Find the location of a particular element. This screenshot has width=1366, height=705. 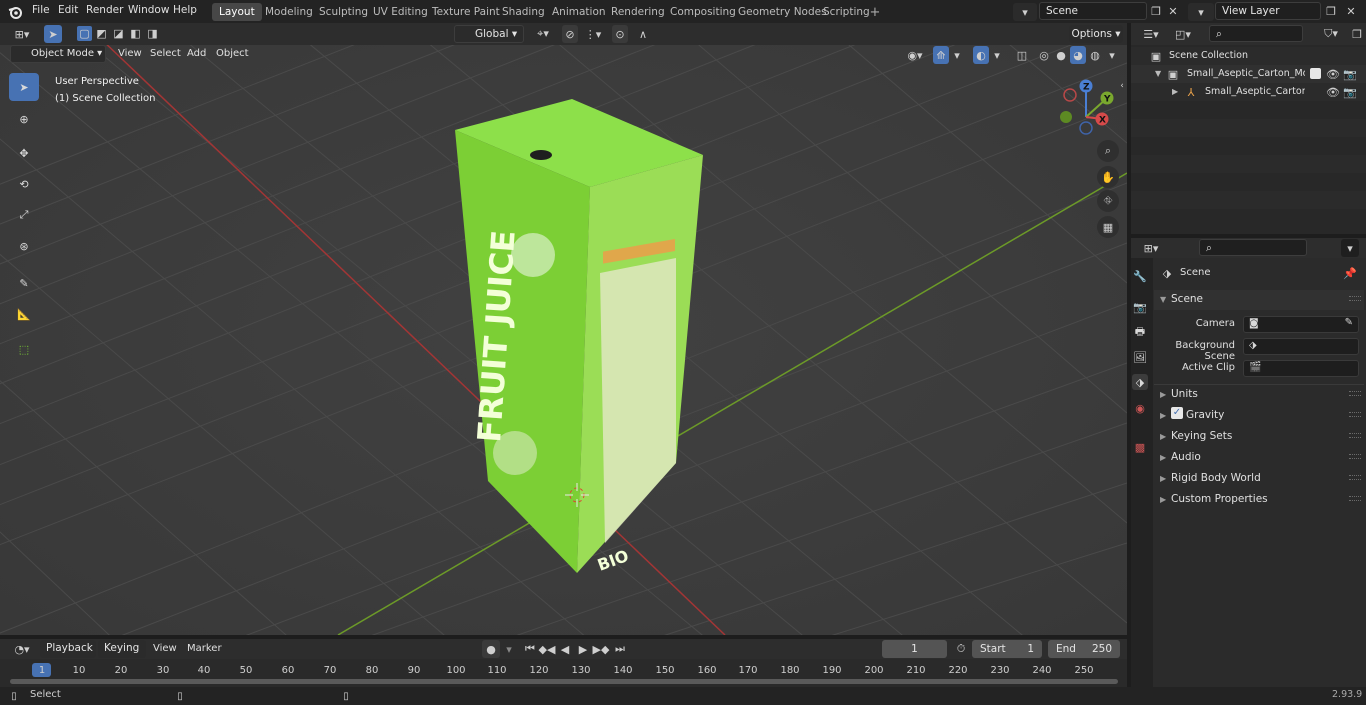

viewport-menu-object: Object is located at coordinates (232, 53).